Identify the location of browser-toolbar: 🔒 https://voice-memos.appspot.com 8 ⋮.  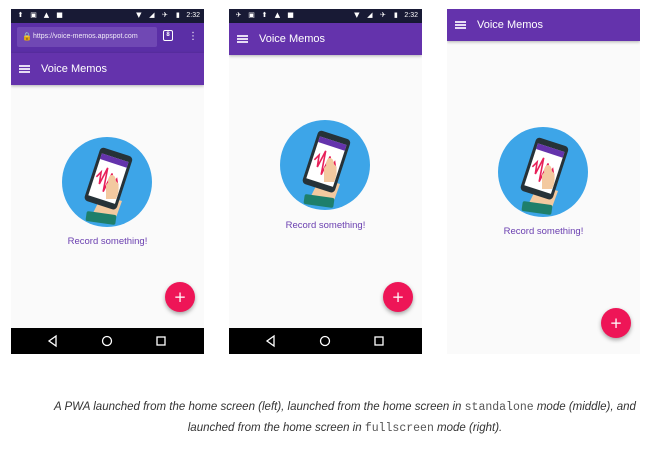
(107, 38).